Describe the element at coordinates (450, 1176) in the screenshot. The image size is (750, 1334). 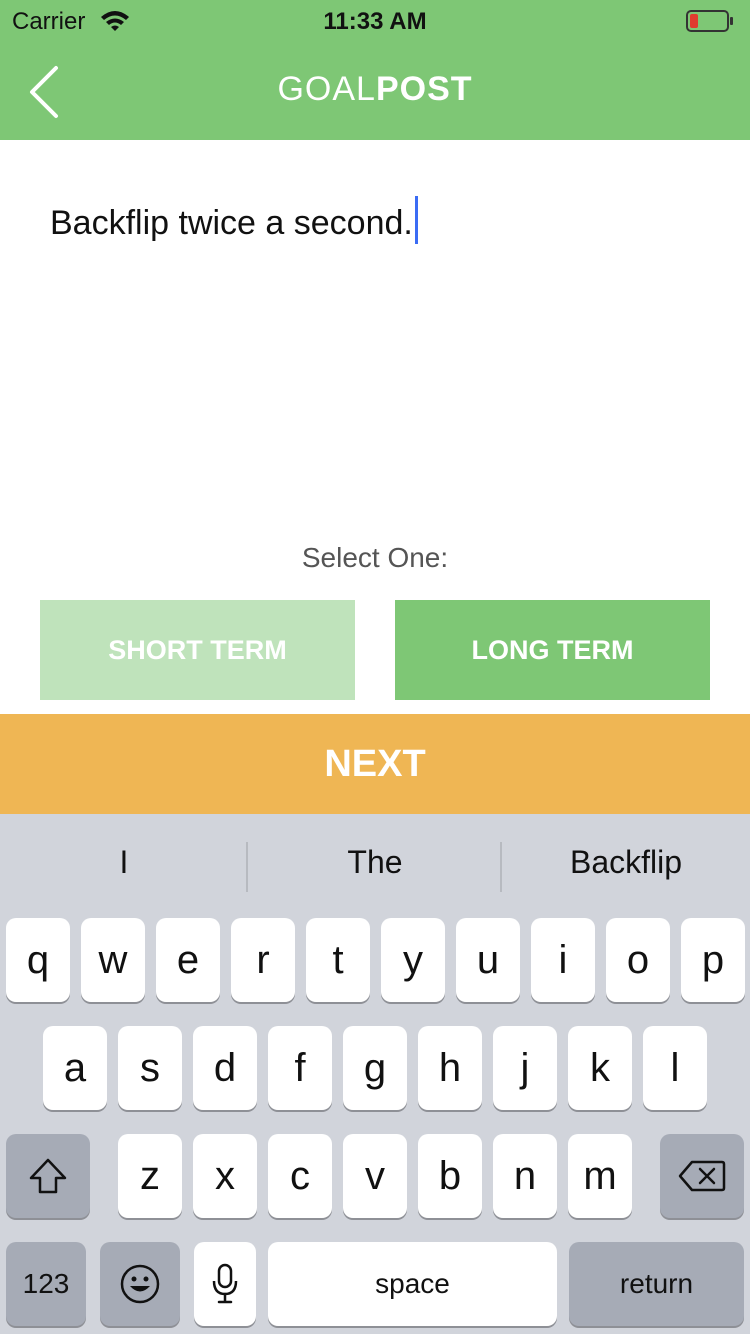
I see `key-b: b` at that location.